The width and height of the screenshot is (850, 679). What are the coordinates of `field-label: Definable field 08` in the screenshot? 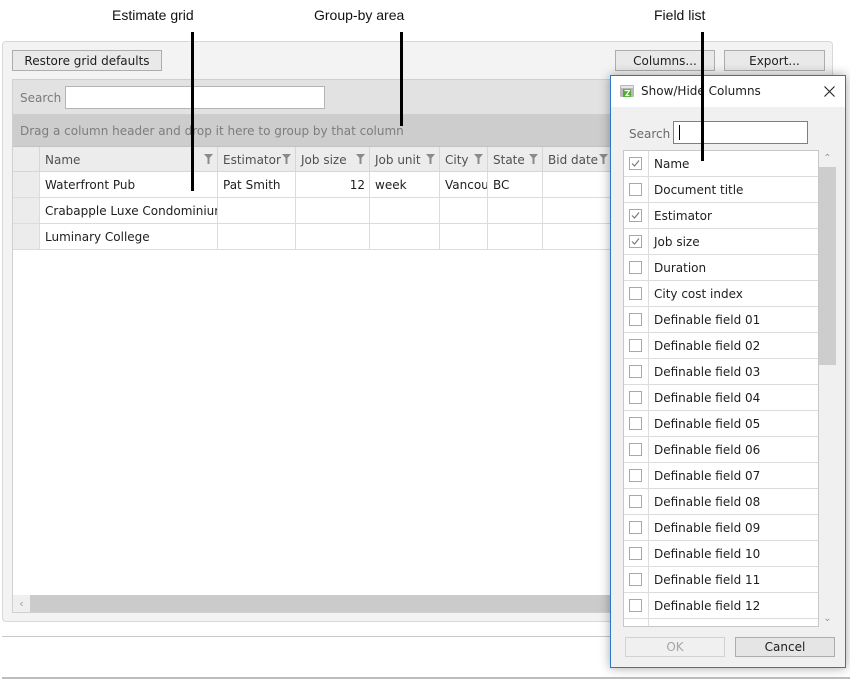 It's located at (707, 502).